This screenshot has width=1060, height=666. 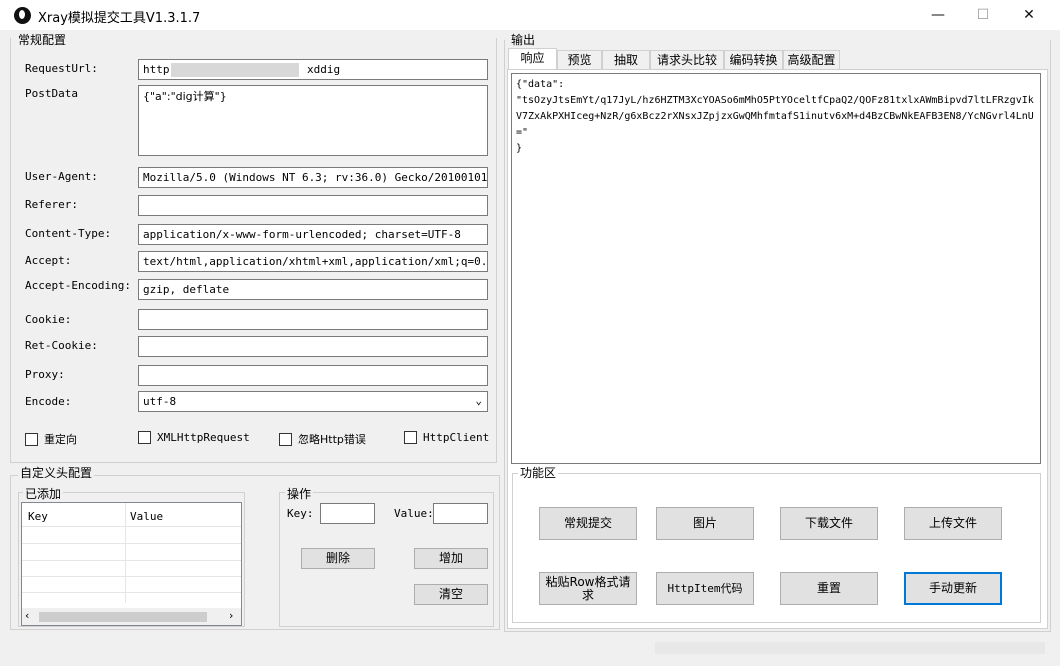 What do you see at coordinates (45, 374) in the screenshot?
I see `proxy-label: Proxy:` at bounding box center [45, 374].